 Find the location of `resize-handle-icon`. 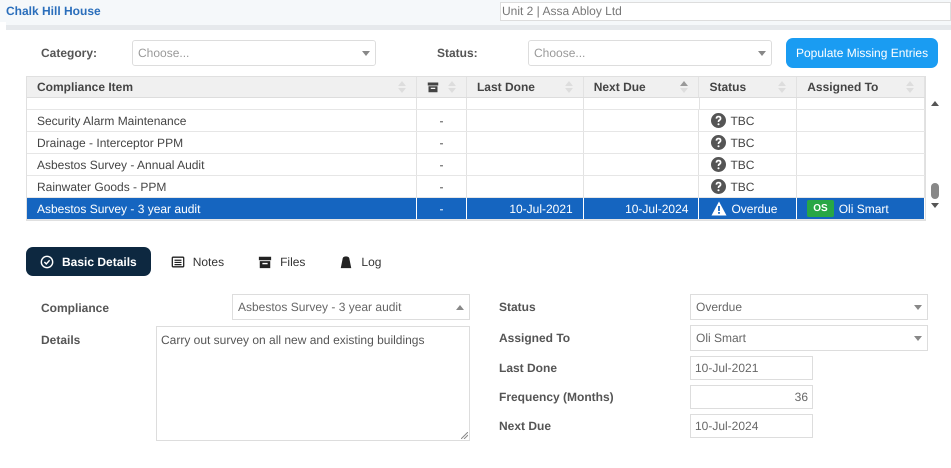

resize-handle-icon is located at coordinates (464, 435).